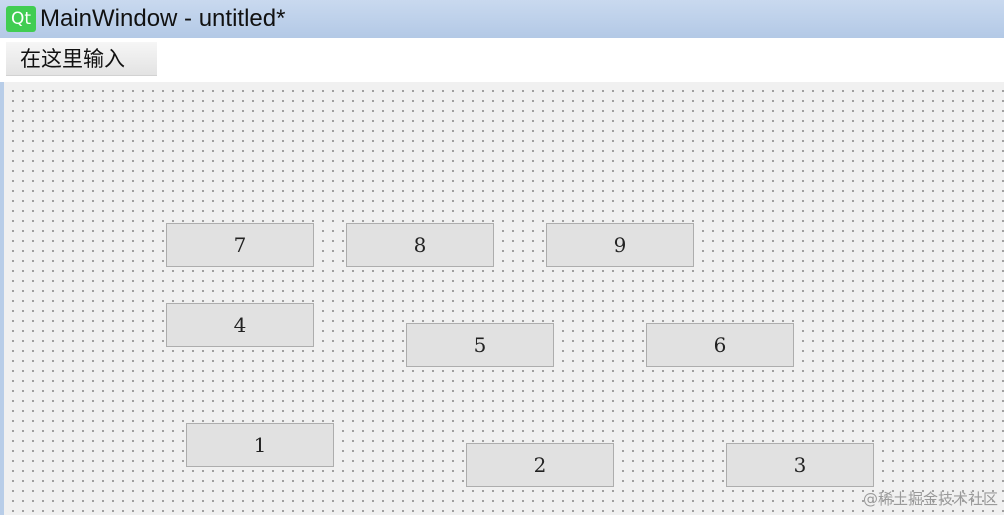  I want to click on button-3: 3, so click(800, 465).